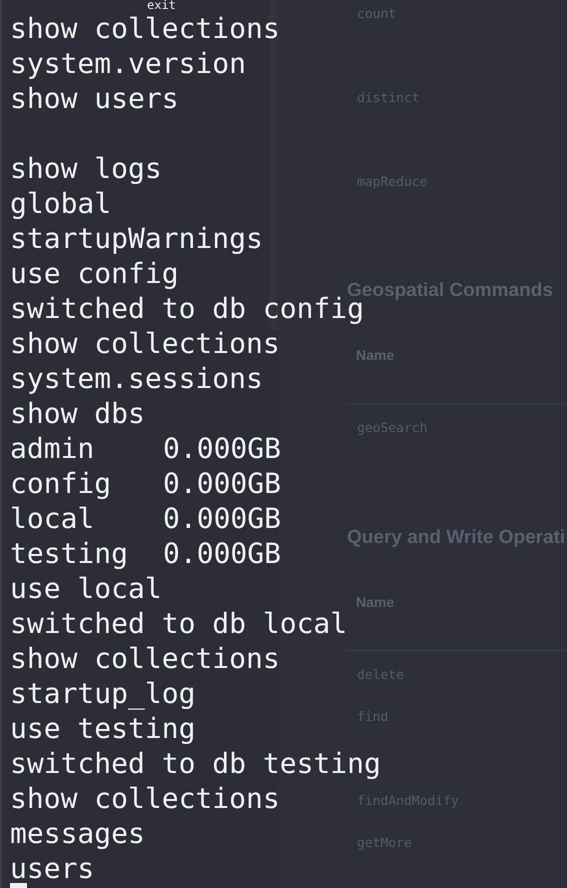 Image resolution: width=567 pixels, height=888 pixels. Describe the element at coordinates (86, 588) in the screenshot. I see `terminal-line: use local` at that location.